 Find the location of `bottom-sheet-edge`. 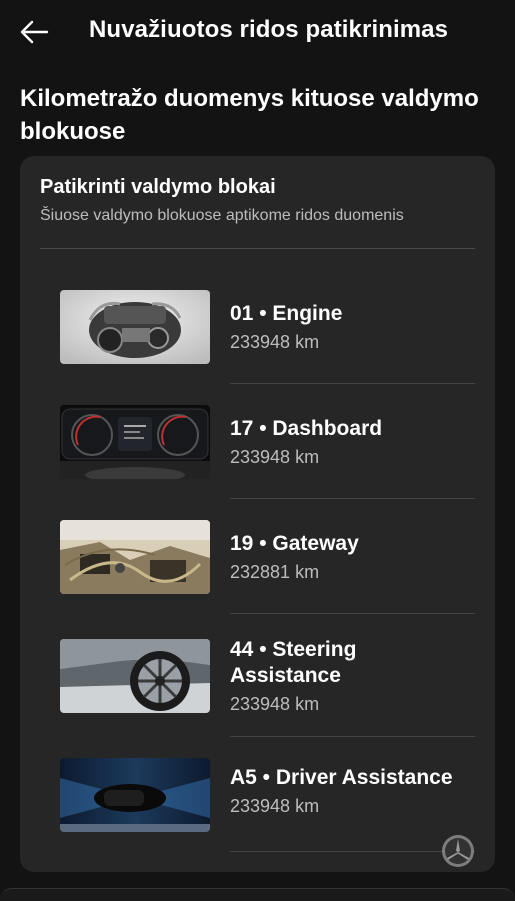

bottom-sheet-edge is located at coordinates (257, 894).